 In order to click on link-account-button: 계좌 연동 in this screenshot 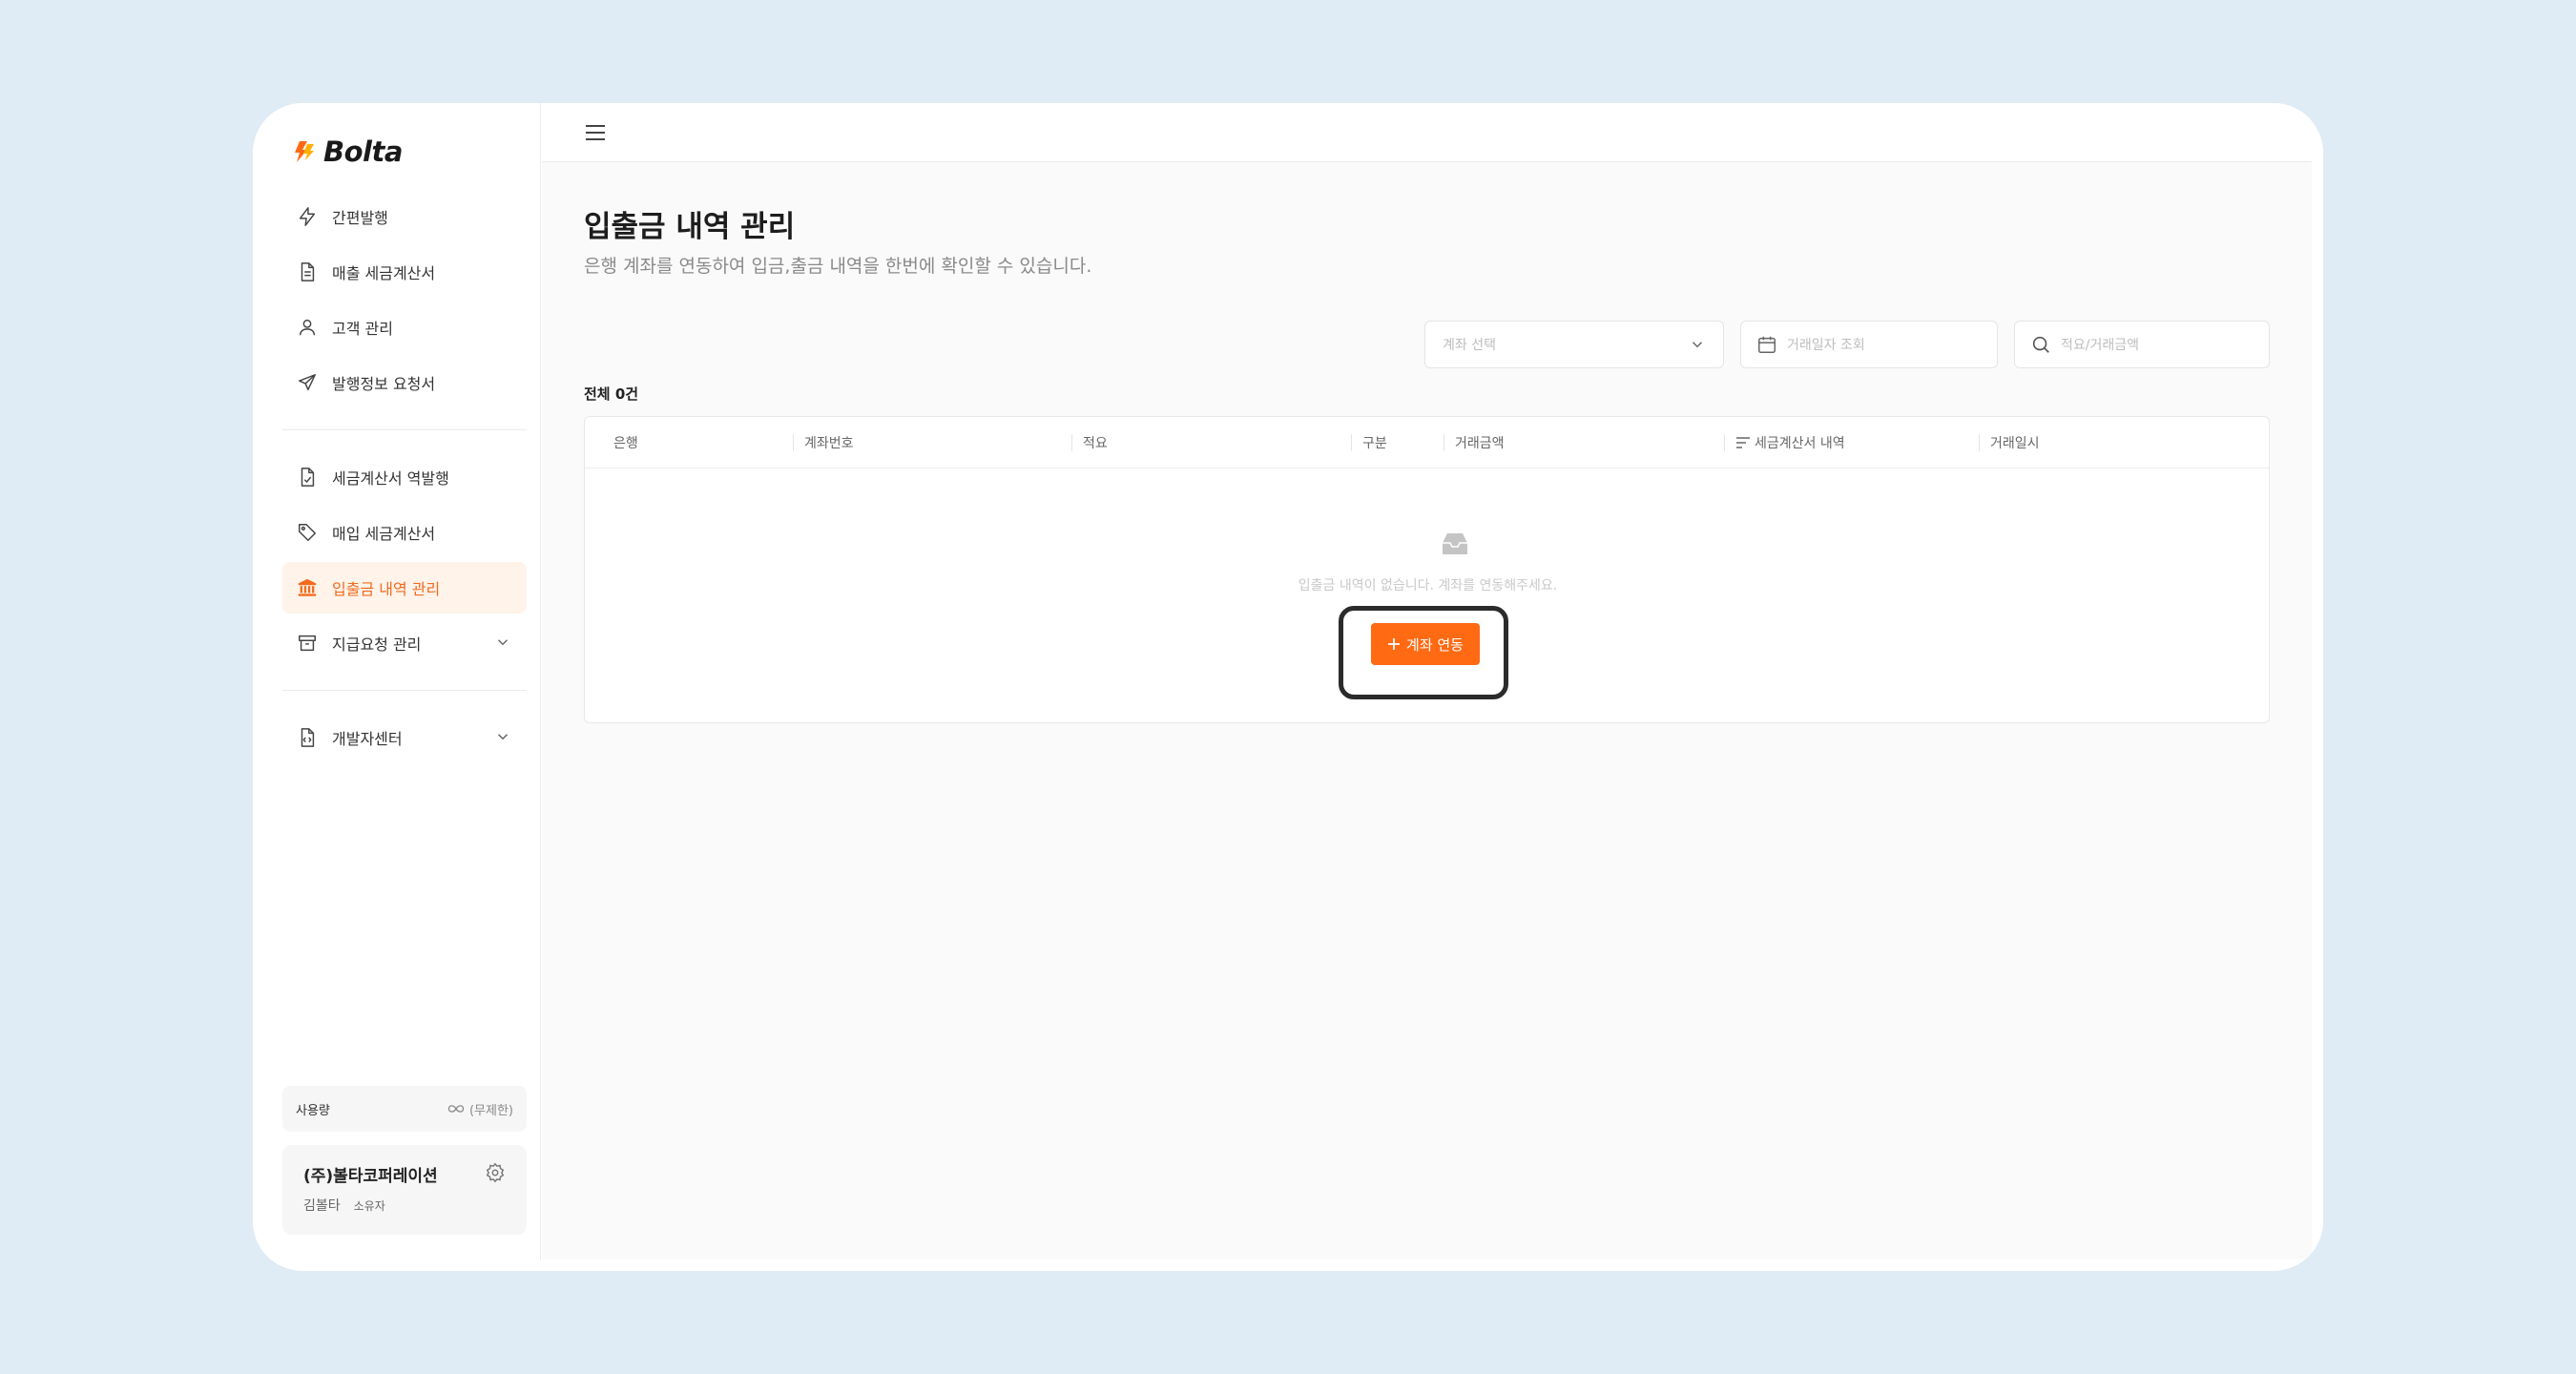, I will do `click(1425, 644)`.